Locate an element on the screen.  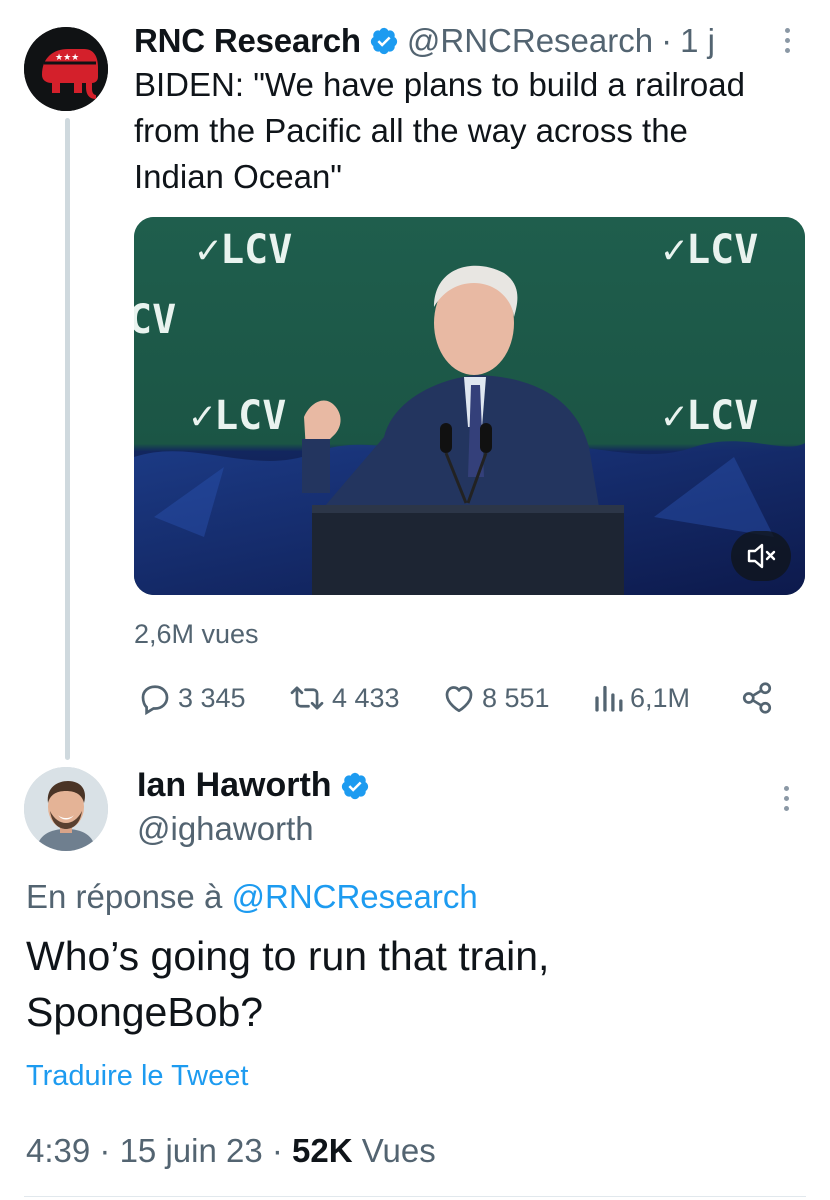
tweet-meta: 4:39 · 15 juin 23 · 52K Vues is located at coordinates (231, 1151).